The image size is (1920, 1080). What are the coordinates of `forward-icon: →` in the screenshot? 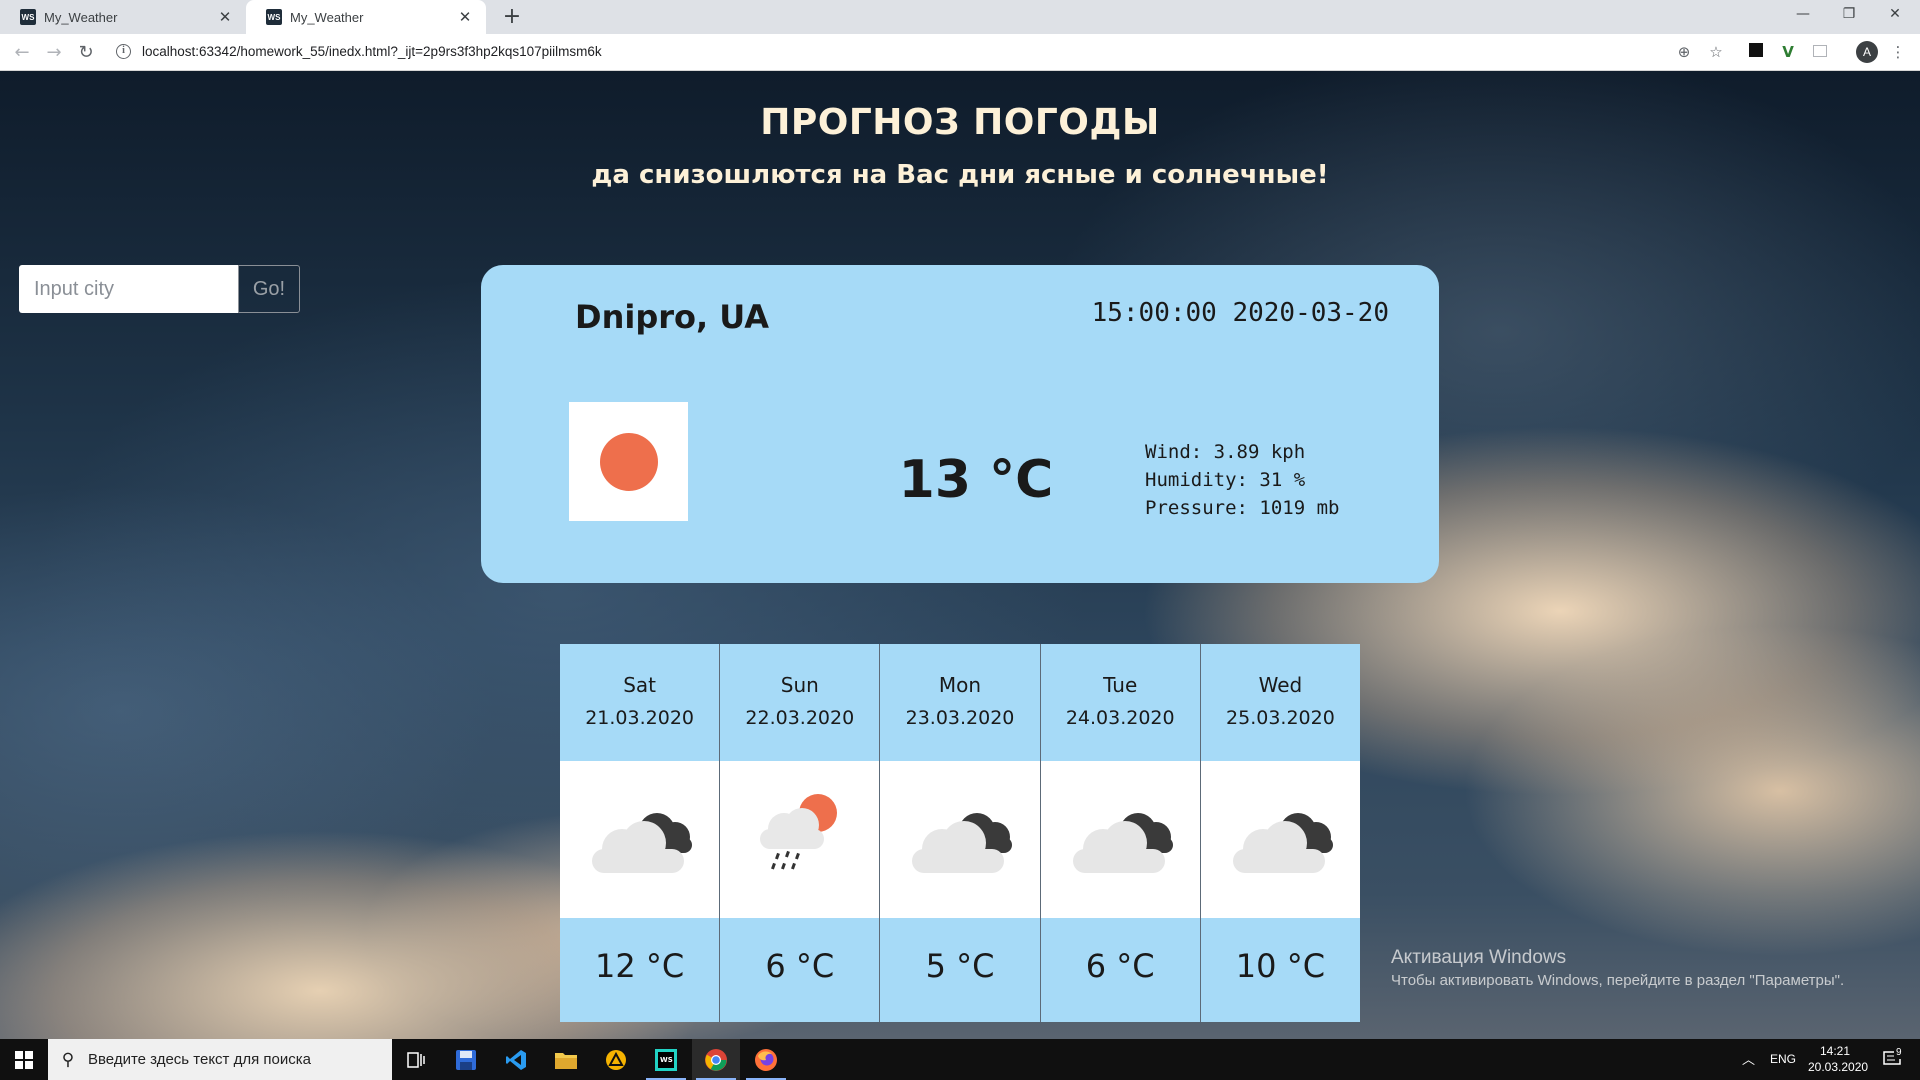 It's located at (54, 53).